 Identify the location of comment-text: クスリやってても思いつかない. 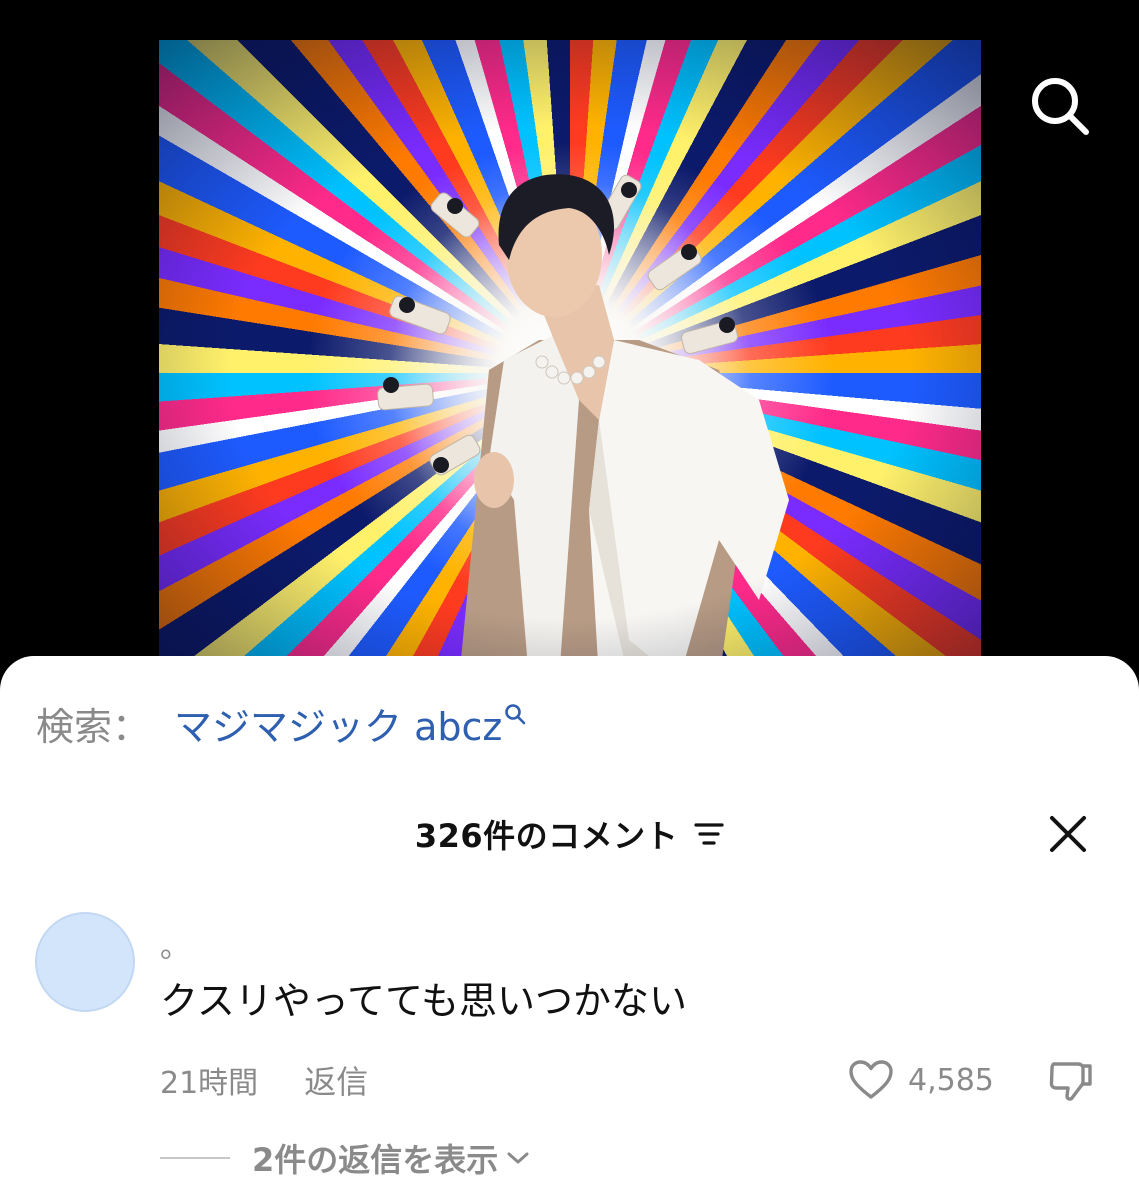
(424, 1001).